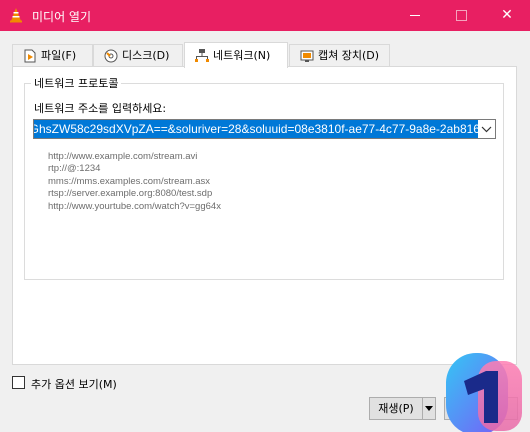  What do you see at coordinates (486, 129) in the screenshot?
I see `chevron-down-icon` at bounding box center [486, 129].